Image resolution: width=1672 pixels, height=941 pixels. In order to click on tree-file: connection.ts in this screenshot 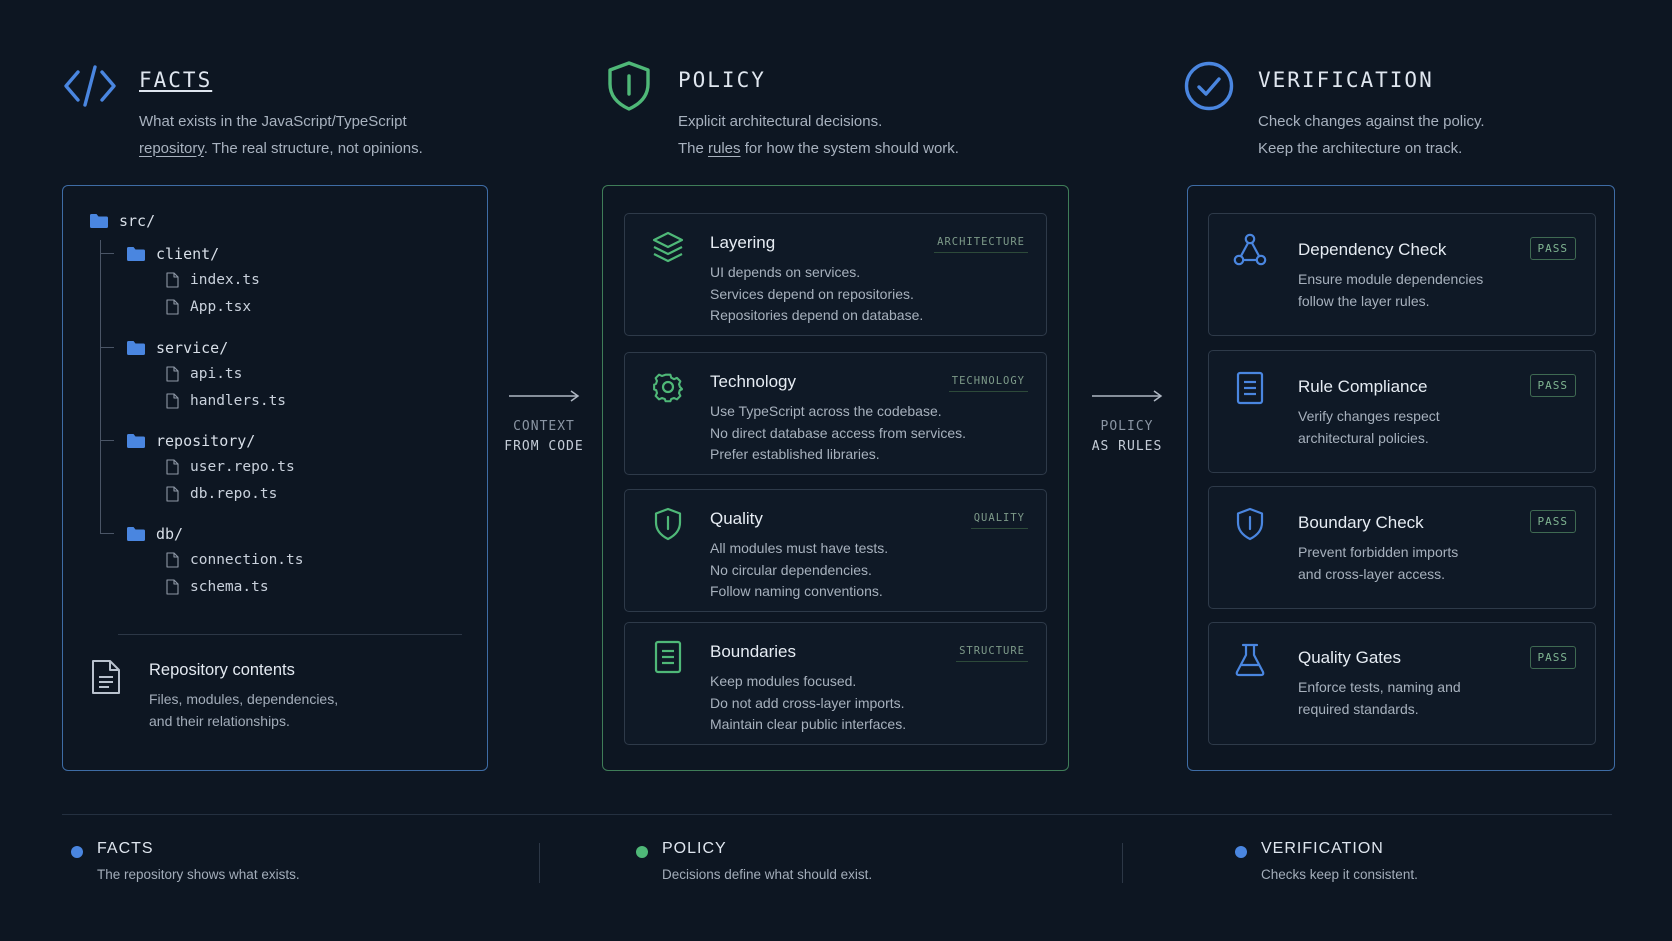, I will do `click(235, 560)`.